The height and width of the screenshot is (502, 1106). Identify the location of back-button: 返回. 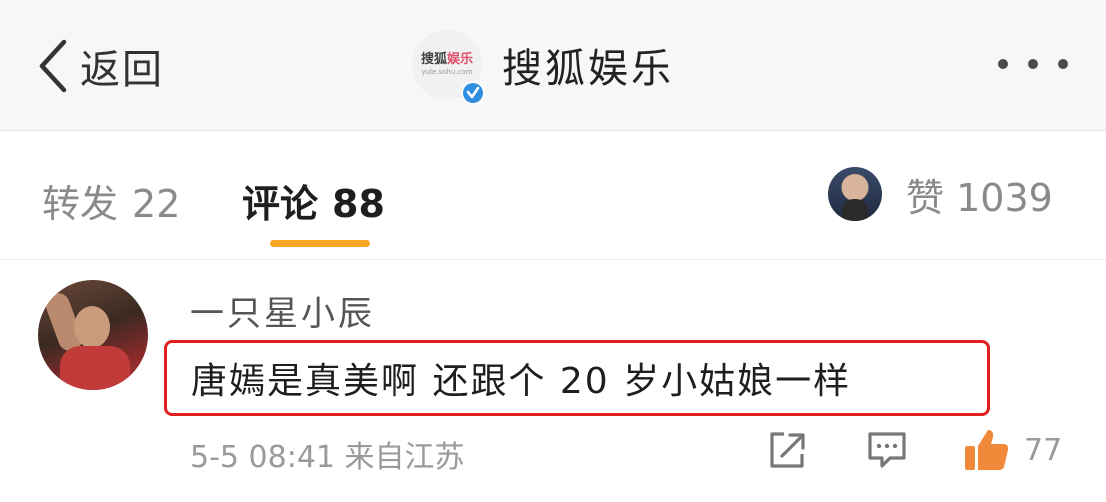
(100, 66).